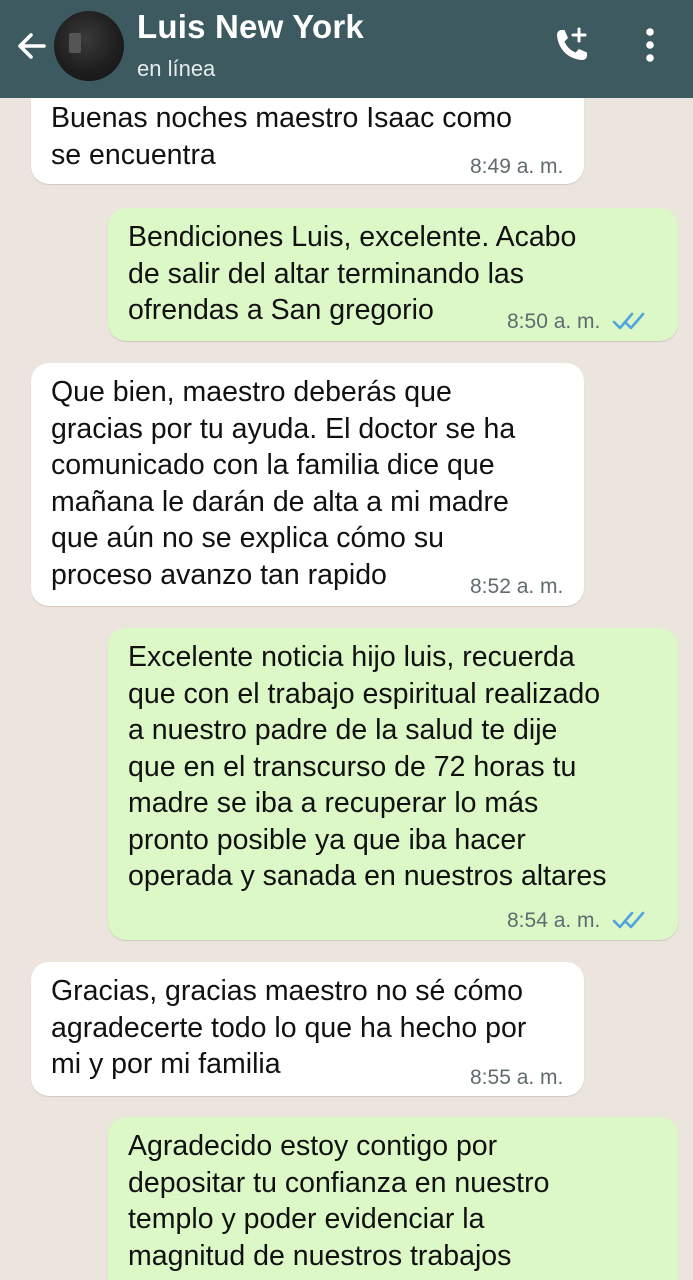  What do you see at coordinates (554, 920) in the screenshot?
I see `message-time: 8:54 a. m.` at bounding box center [554, 920].